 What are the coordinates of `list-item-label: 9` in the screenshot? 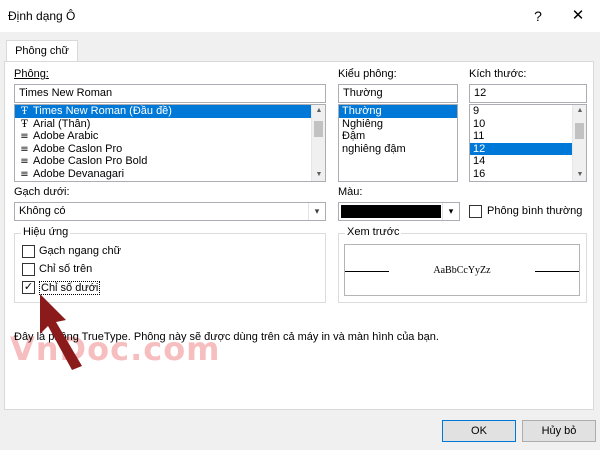 It's located at (476, 111).